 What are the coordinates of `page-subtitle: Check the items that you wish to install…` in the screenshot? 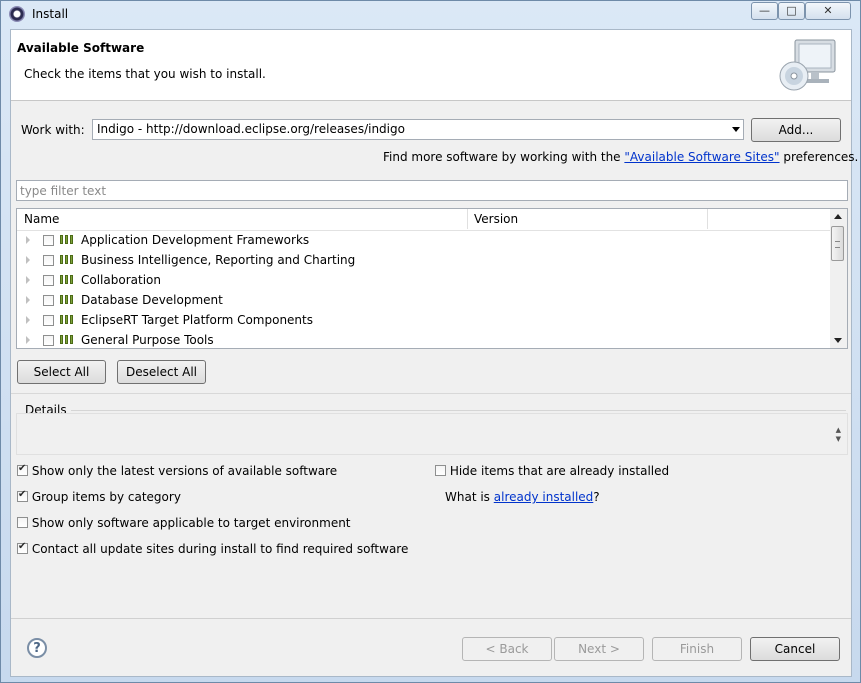 It's located at (145, 74).